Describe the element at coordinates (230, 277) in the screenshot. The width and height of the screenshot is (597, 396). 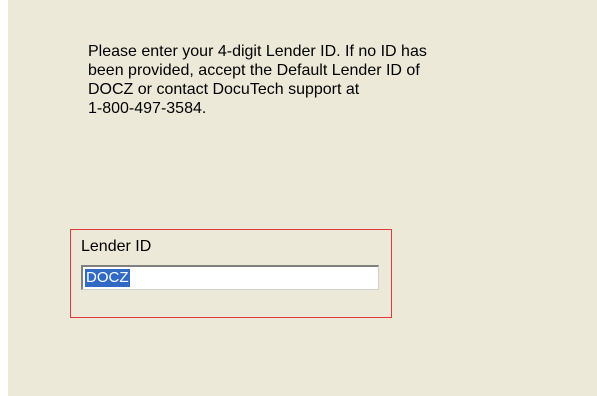
I see `lender-id-input: DOCZ` at that location.